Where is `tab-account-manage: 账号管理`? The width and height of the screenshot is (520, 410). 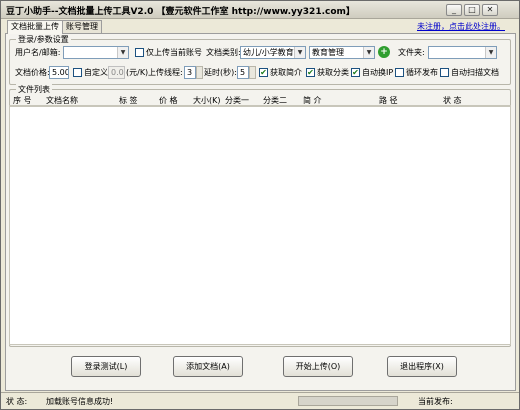 tab-account-manage: 账号管理 is located at coordinates (82, 26).